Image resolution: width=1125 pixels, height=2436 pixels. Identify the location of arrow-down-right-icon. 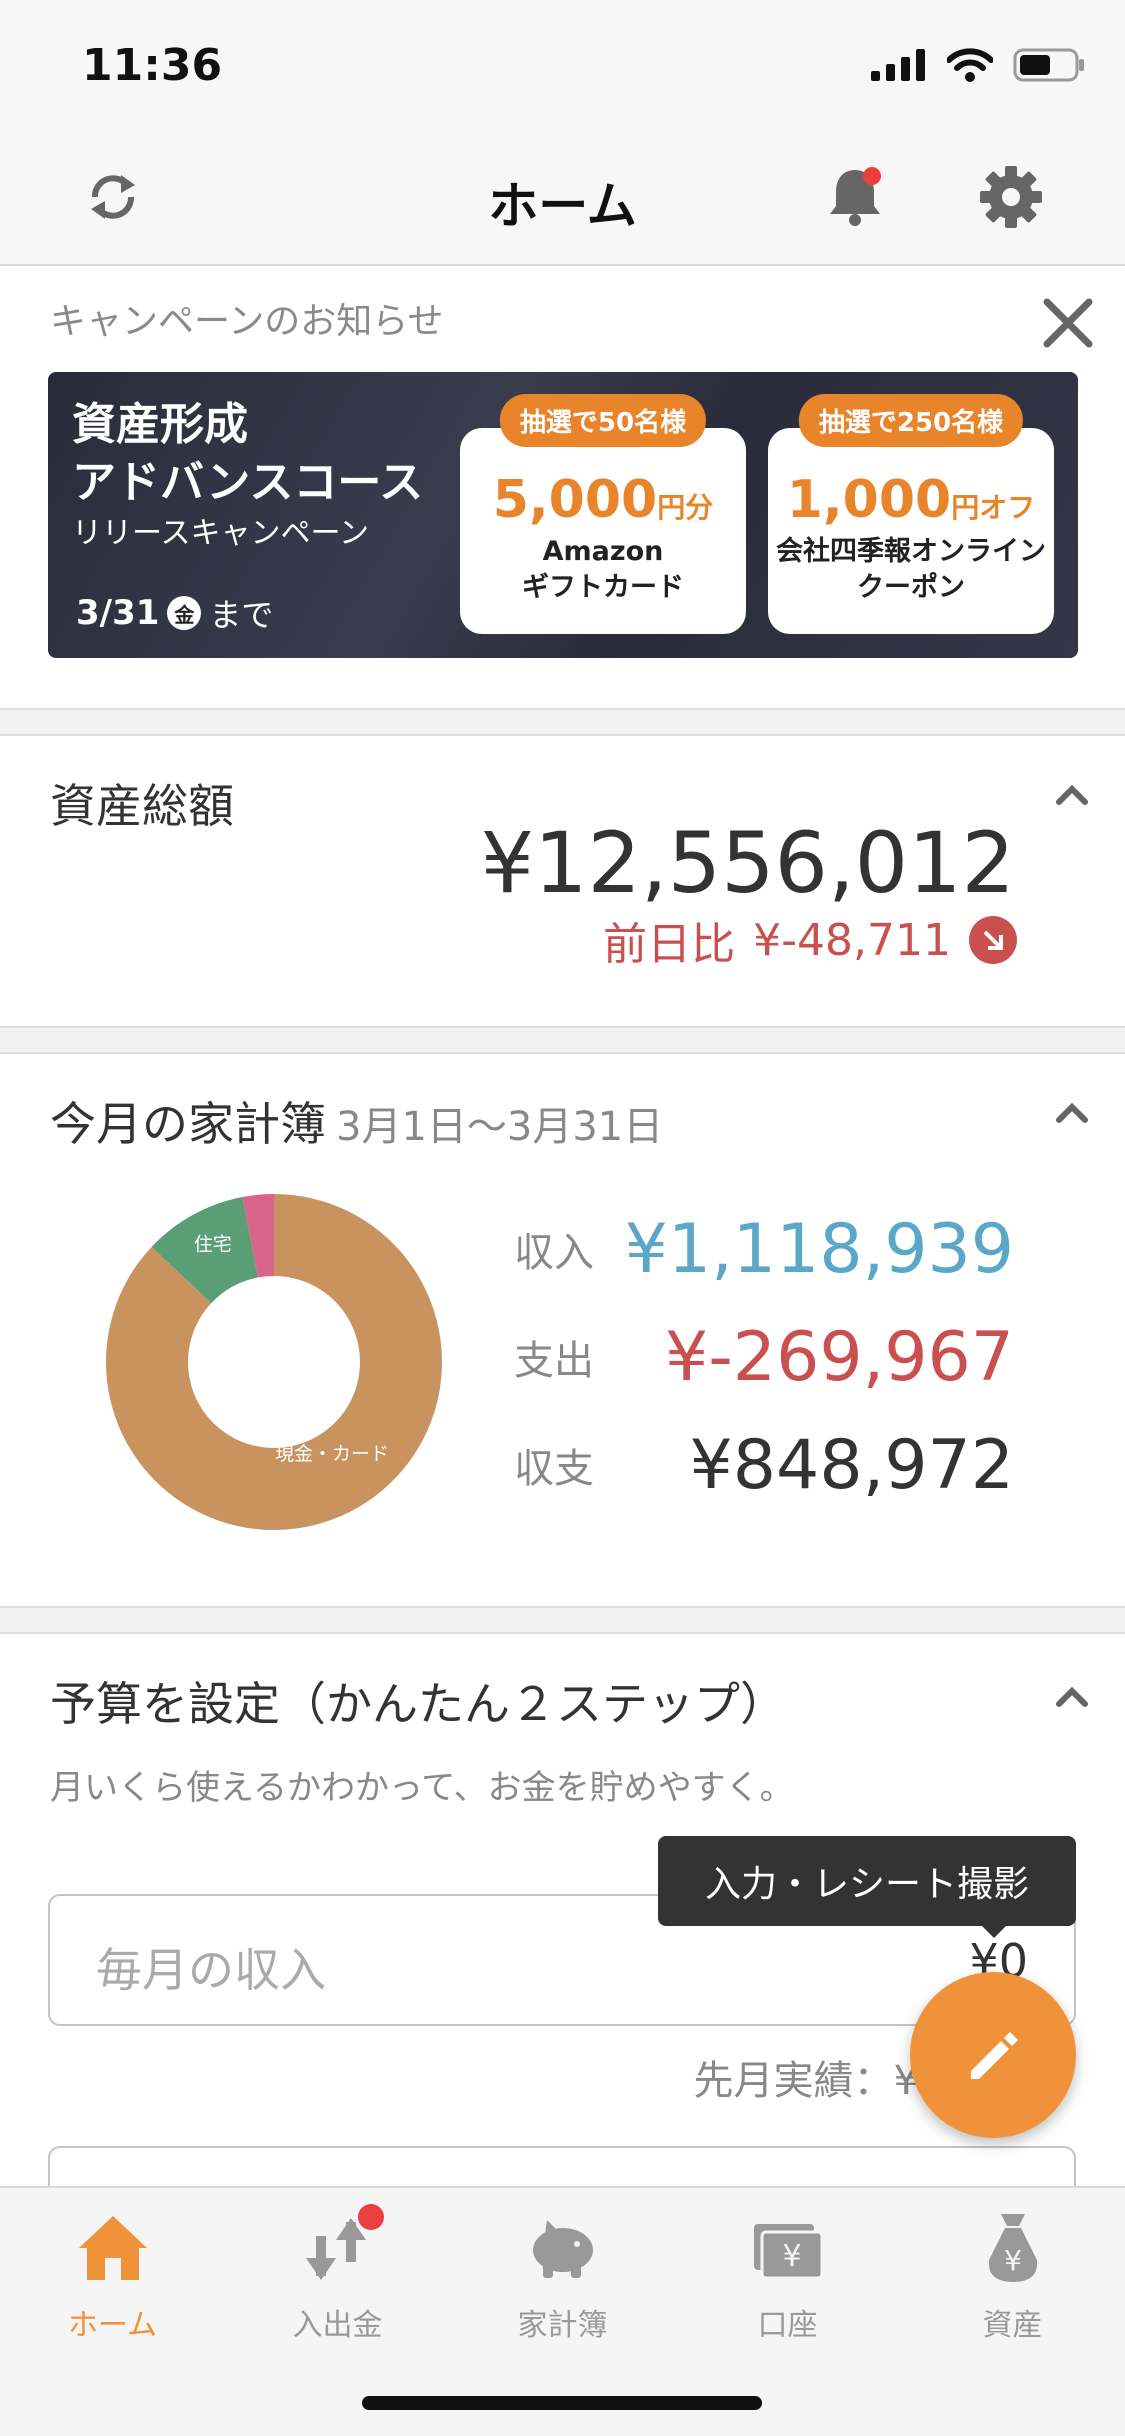
(993, 940).